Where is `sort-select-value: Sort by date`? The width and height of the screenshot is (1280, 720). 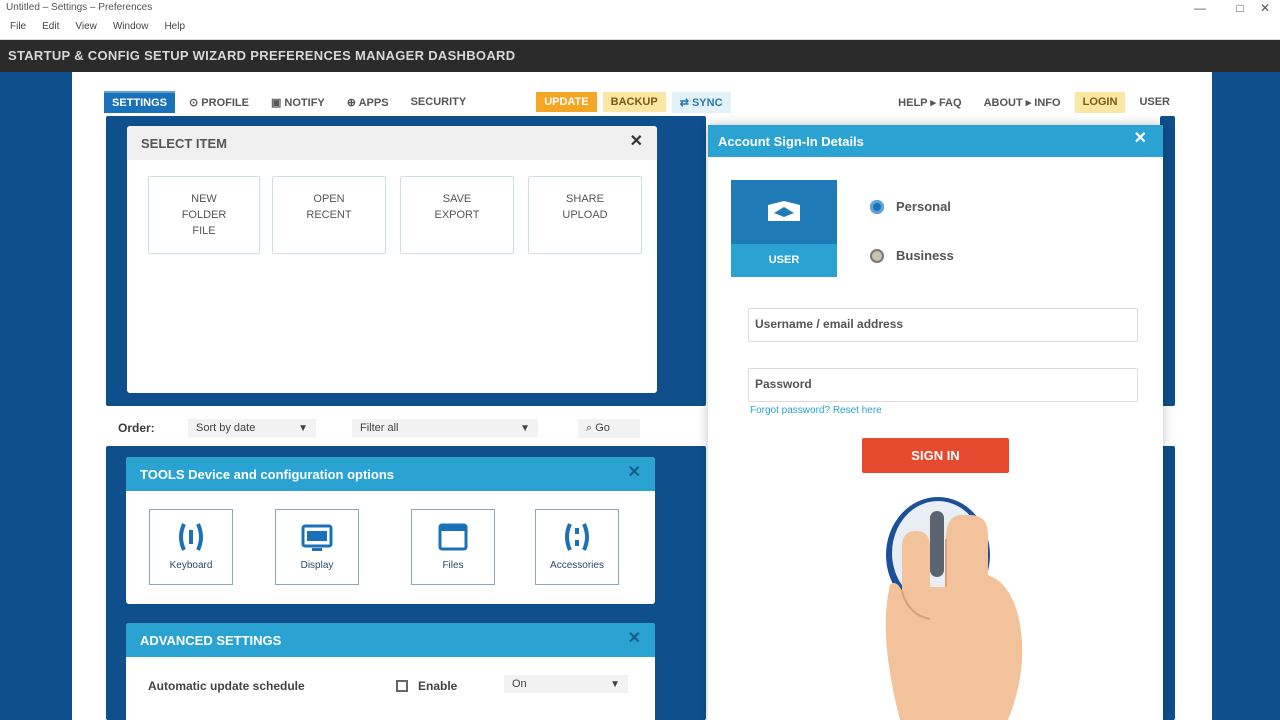
sort-select-value: Sort by date is located at coordinates (226, 428).